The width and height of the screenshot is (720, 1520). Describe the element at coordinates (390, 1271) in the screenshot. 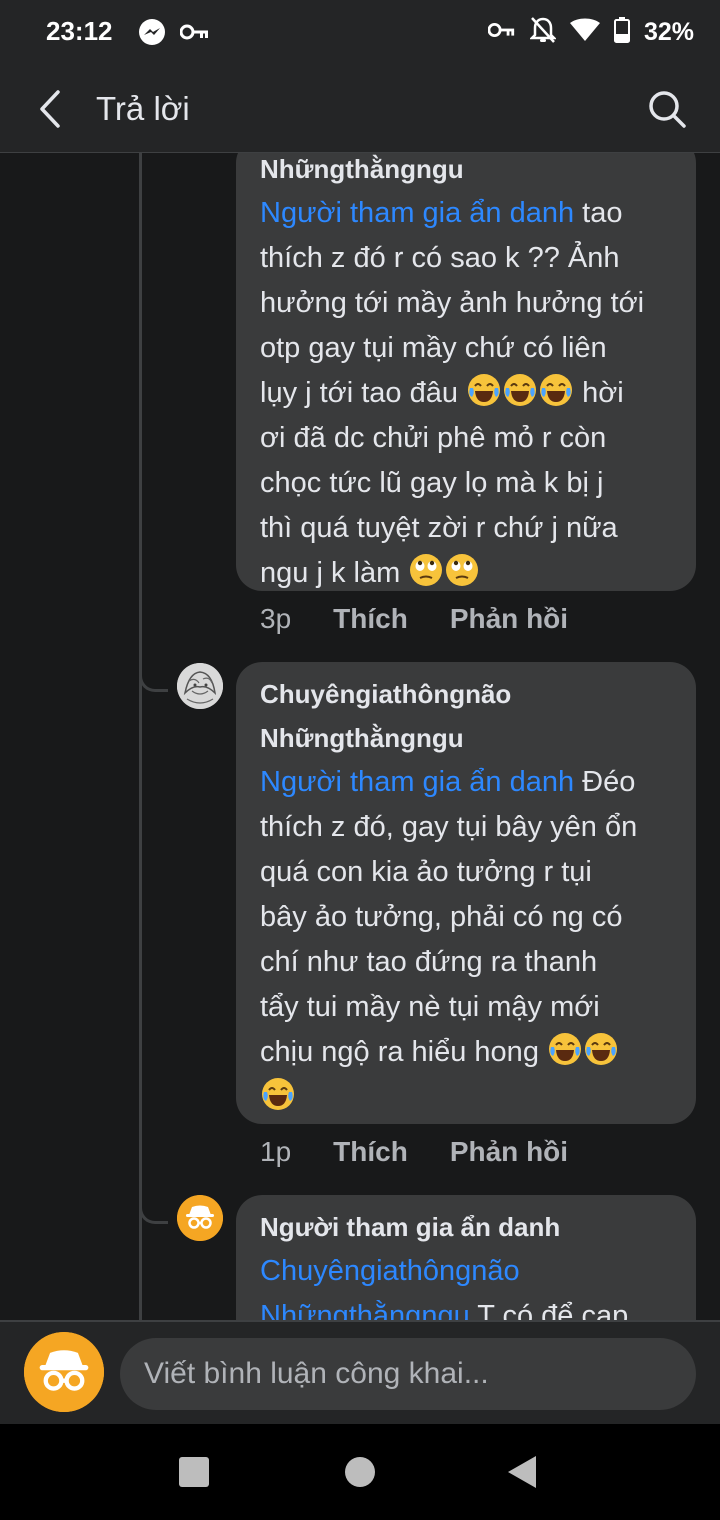

I see `mention-link: Chuyêngiathôngnão` at that location.